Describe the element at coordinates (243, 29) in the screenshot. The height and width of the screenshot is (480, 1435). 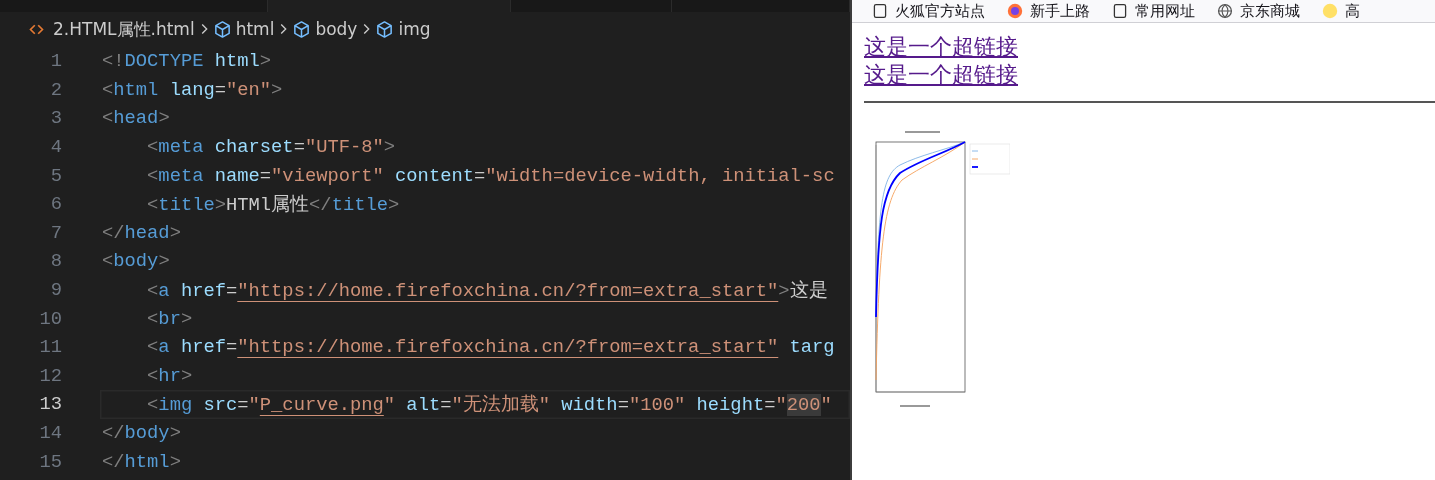
I see `breadcrumb-item: html` at that location.